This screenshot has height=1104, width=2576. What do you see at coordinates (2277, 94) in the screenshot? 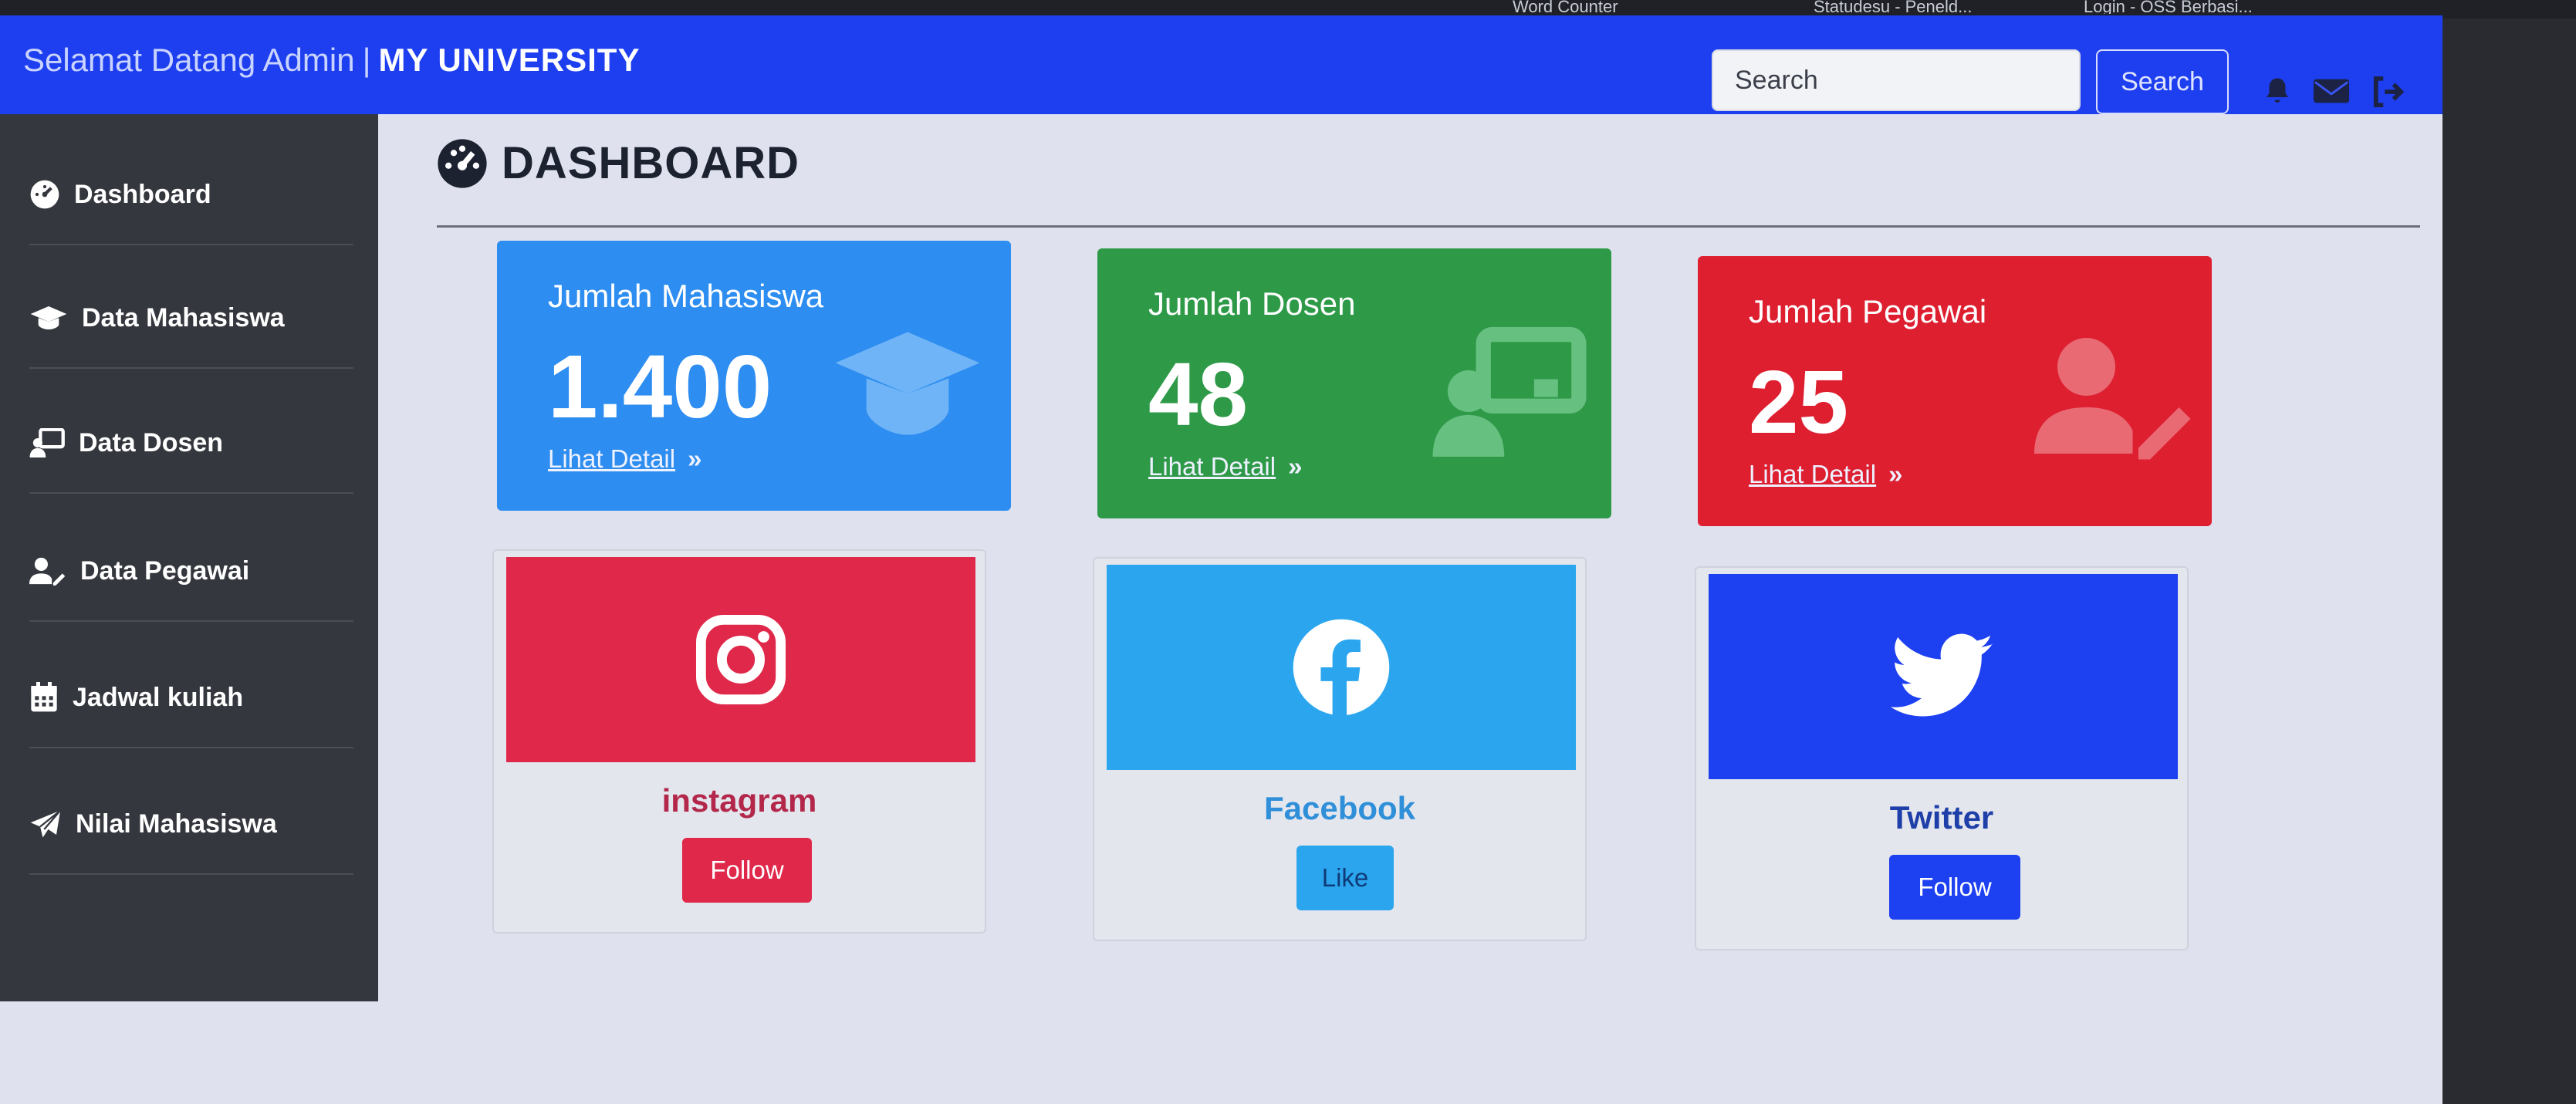
I see `bell-icon` at bounding box center [2277, 94].